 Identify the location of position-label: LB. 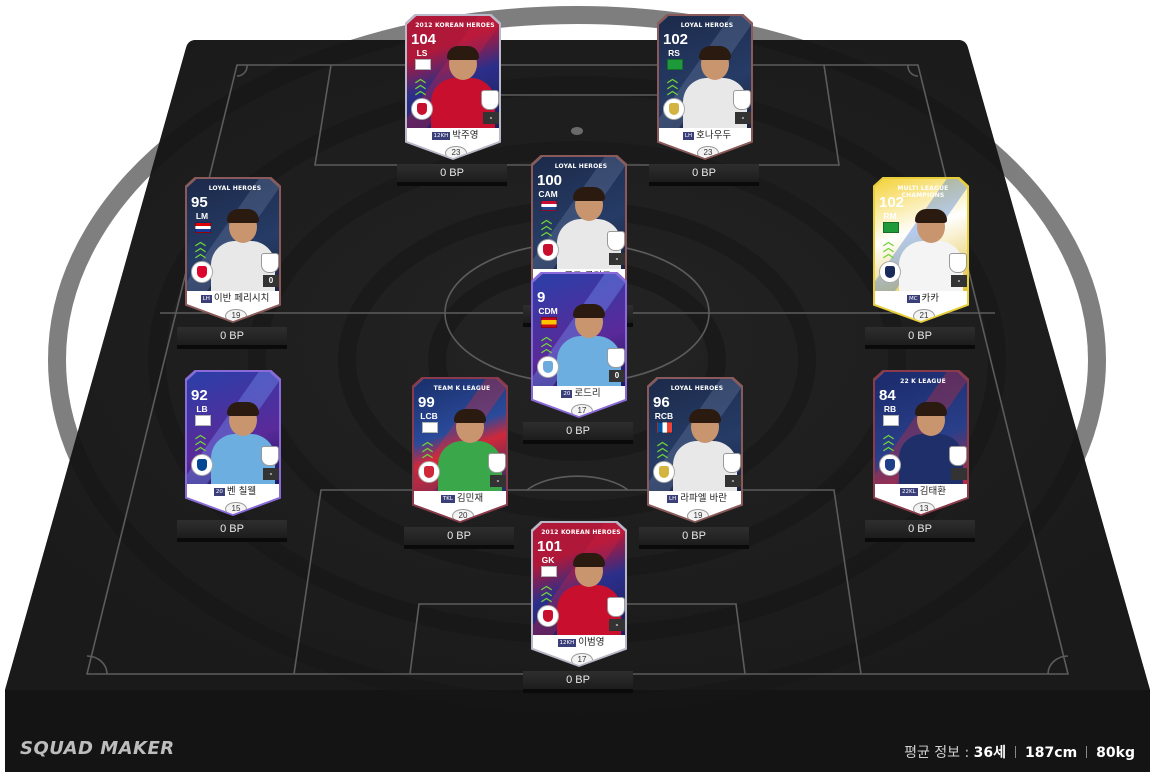
(202, 409).